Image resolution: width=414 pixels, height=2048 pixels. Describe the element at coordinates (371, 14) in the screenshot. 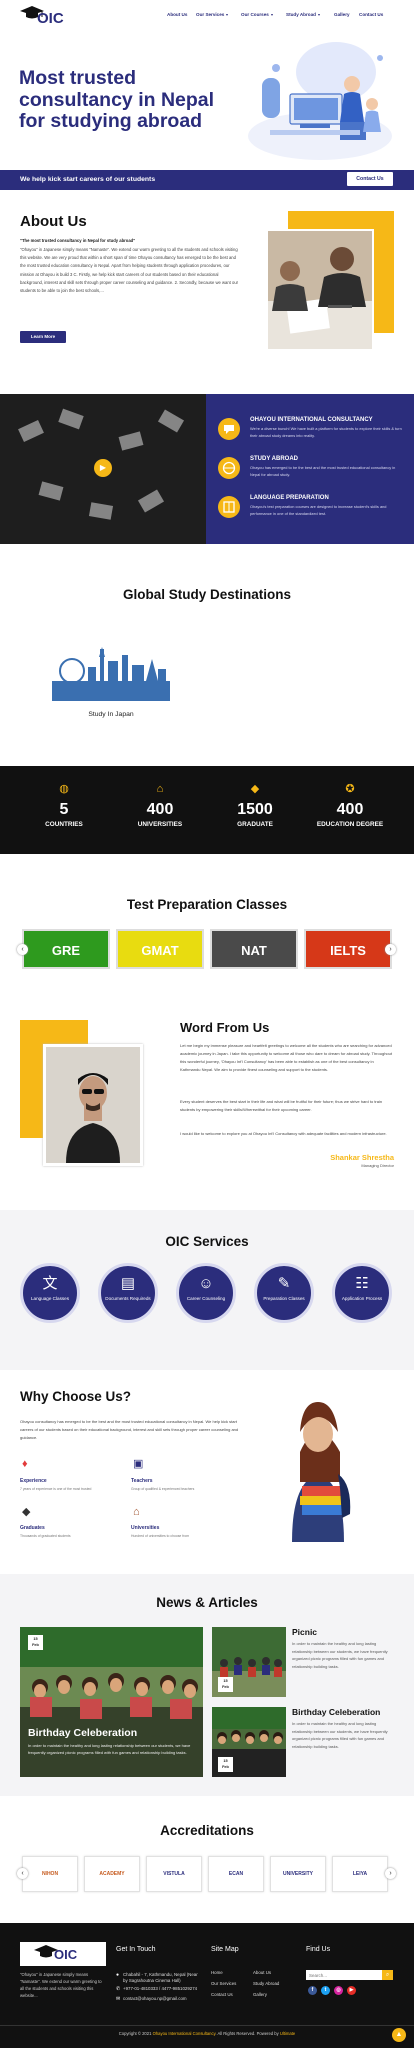

I see `nav-contact: Contact Us` at that location.